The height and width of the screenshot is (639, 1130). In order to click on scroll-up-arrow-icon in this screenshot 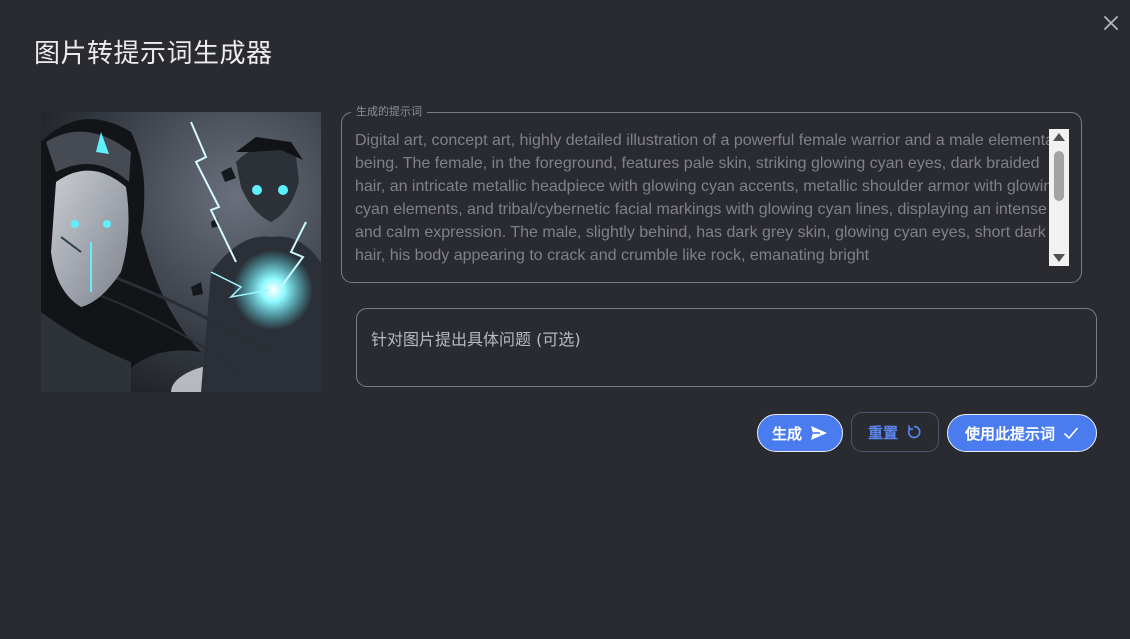, I will do `click(1059, 137)`.